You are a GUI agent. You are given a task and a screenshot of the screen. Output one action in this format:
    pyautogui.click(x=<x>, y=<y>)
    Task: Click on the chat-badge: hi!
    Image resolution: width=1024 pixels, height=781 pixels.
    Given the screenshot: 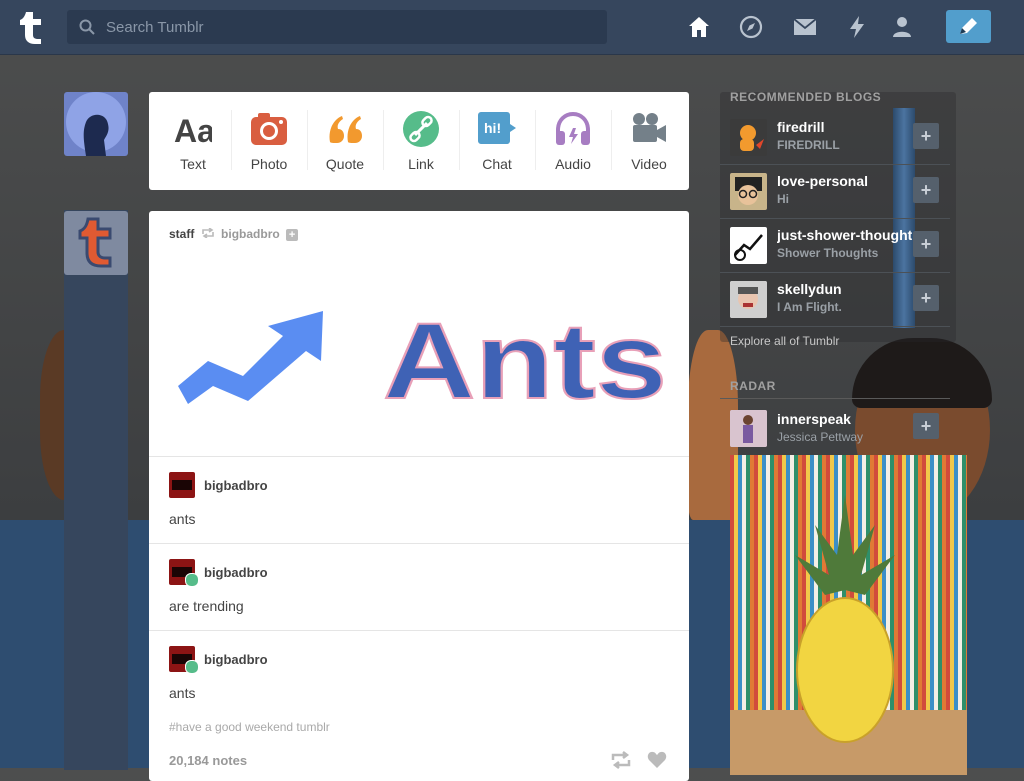 What is the action you would take?
    pyautogui.click(x=492, y=128)
    